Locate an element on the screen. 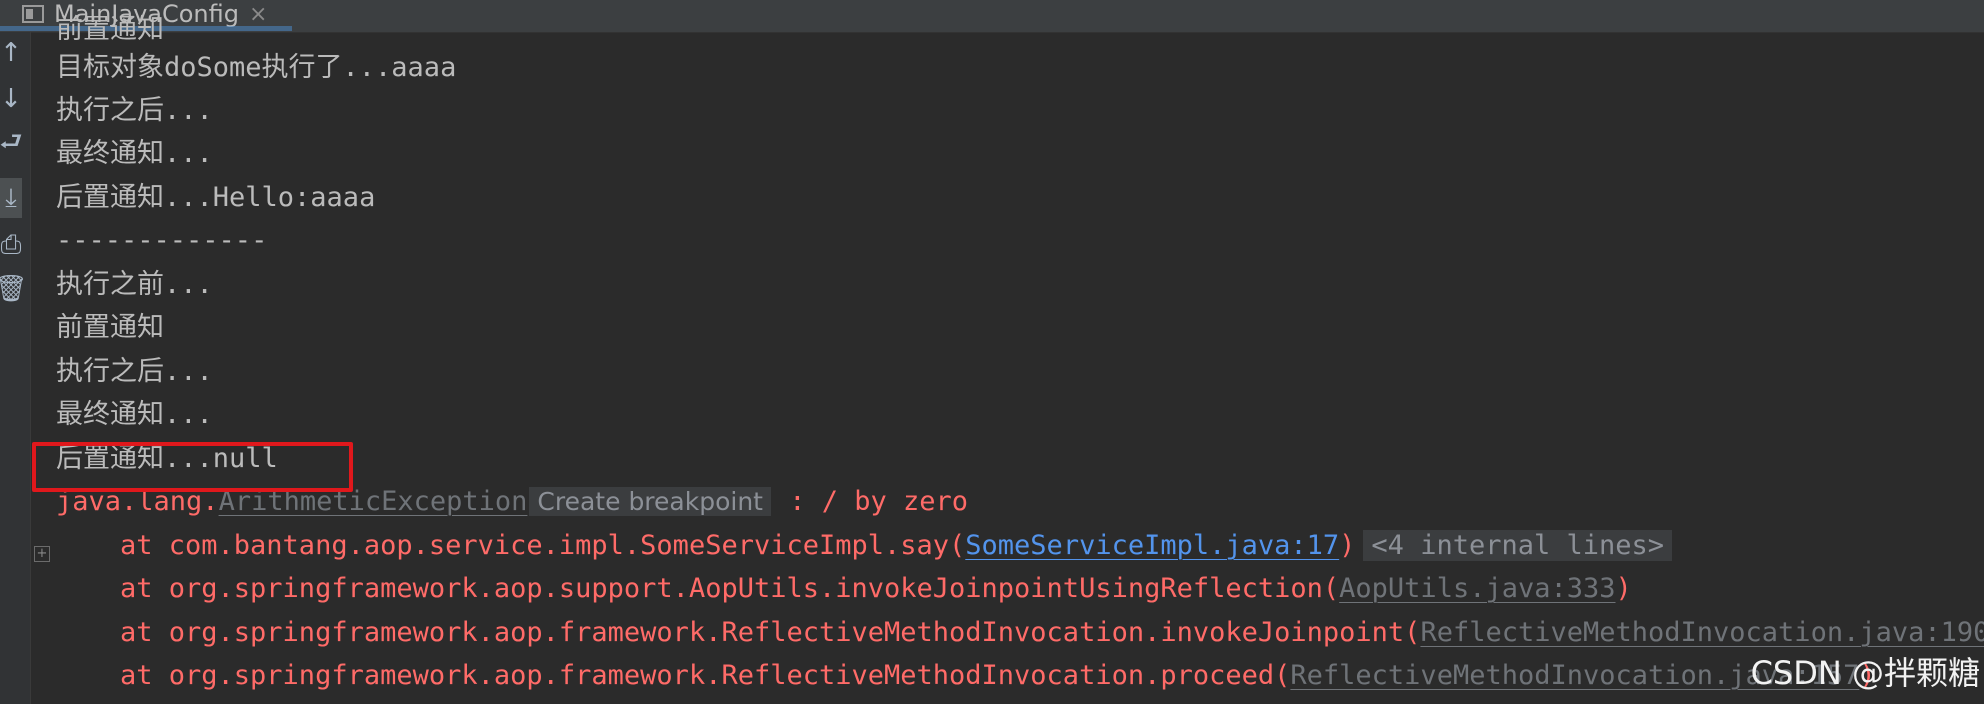 The width and height of the screenshot is (1984, 704). highlight-annotation-box is located at coordinates (192, 467).